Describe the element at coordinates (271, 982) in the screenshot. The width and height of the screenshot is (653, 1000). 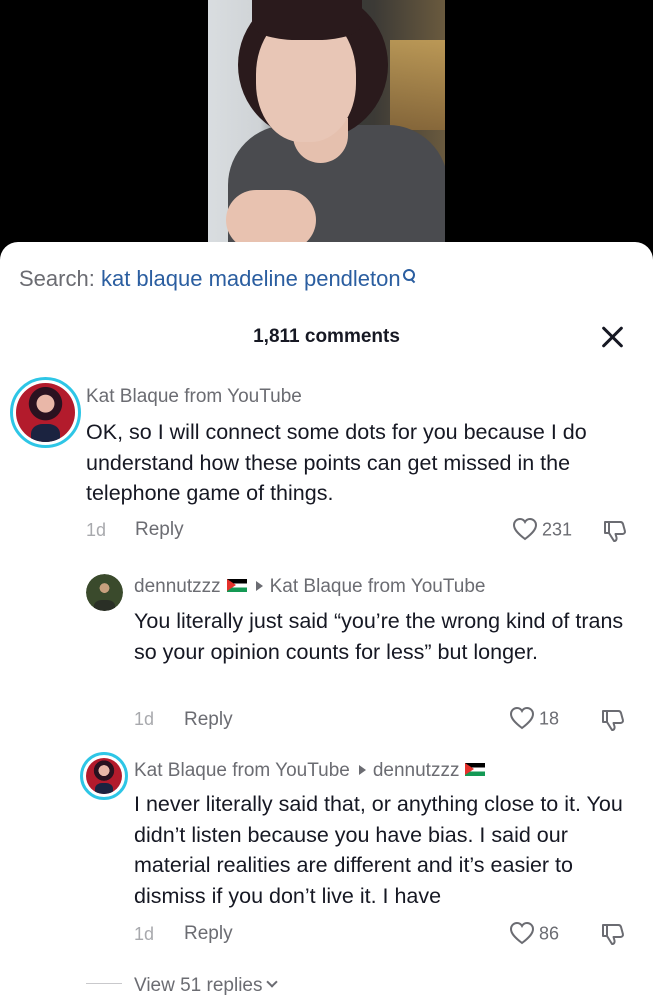
I see `chevron-down-icon` at that location.